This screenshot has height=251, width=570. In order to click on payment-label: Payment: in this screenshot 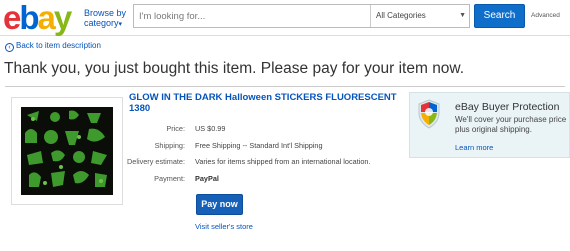, I will do `click(169, 178)`.